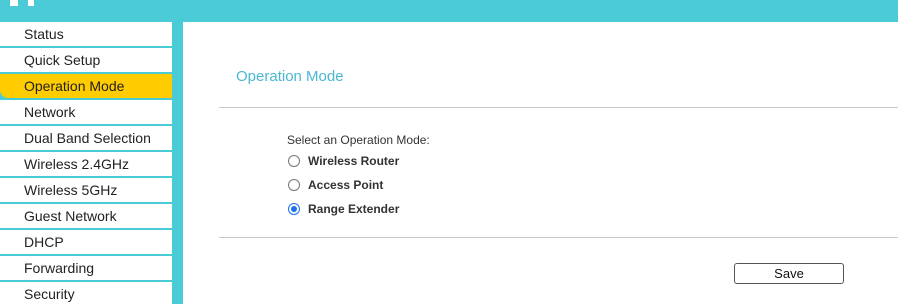  Describe the element at coordinates (789, 273) in the screenshot. I see `save-button: Save` at that location.